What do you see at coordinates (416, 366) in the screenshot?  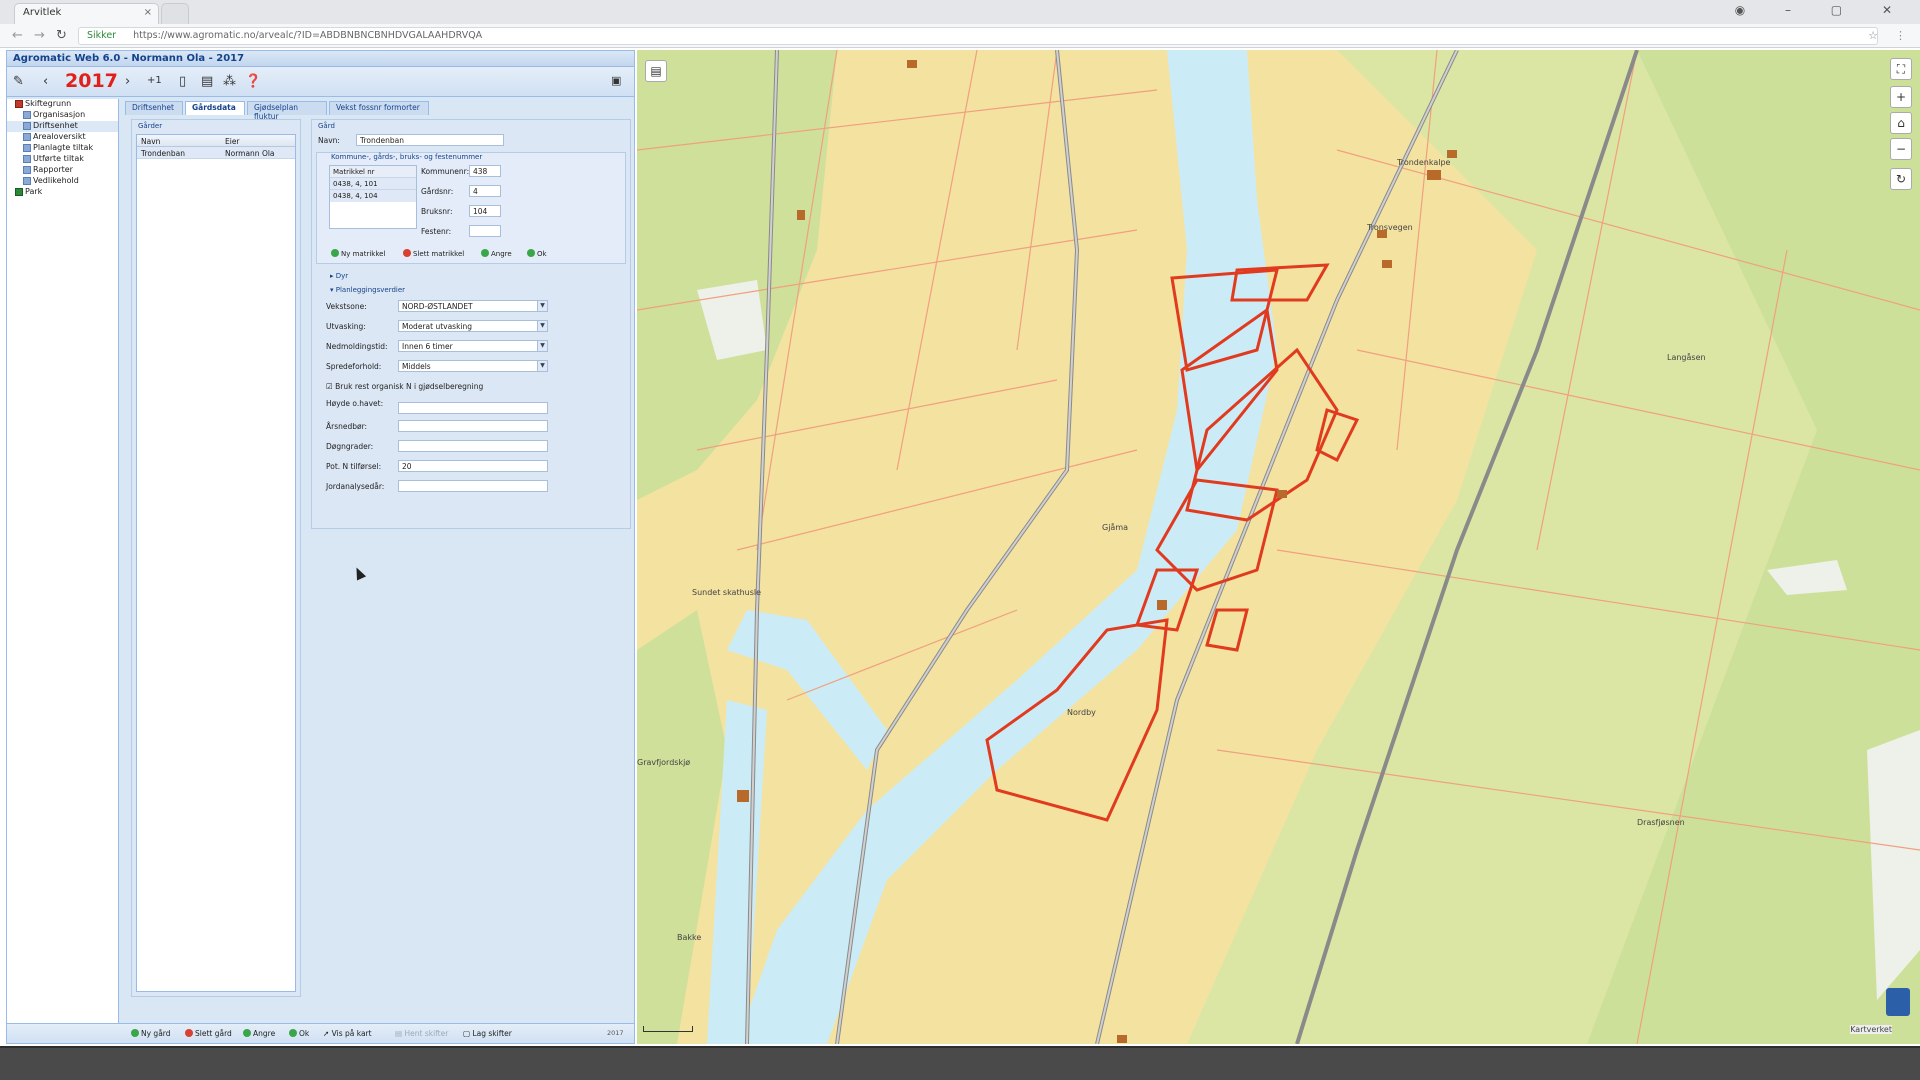 I see `spredeforhold-value: Middels` at bounding box center [416, 366].